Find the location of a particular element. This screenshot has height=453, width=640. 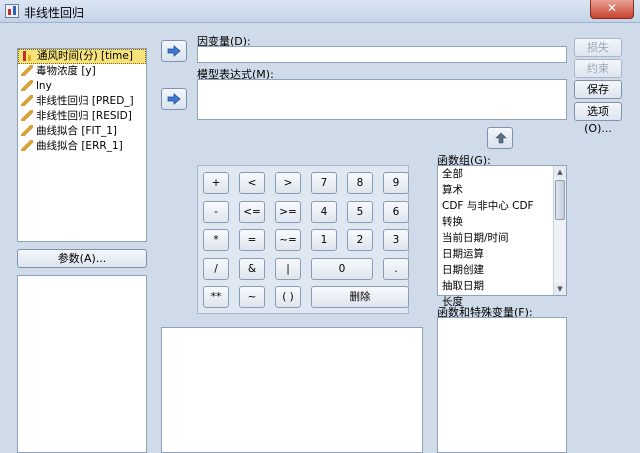

calc-key: 7 is located at coordinates (324, 183).